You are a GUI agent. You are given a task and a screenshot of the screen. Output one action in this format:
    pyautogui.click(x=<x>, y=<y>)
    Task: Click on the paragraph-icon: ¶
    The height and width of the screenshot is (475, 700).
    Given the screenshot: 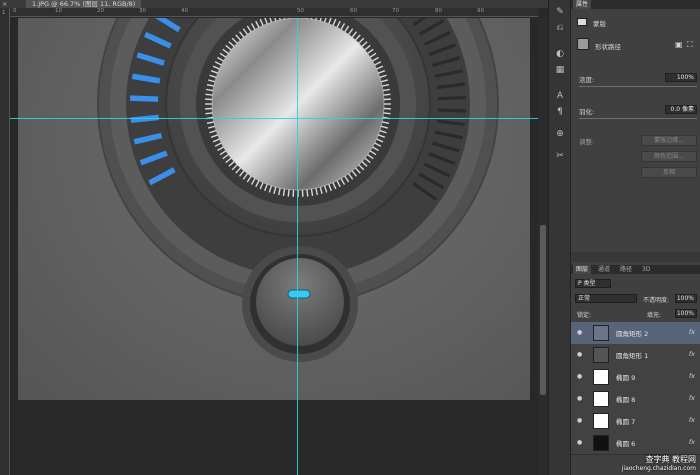 What is the action you would take?
    pyautogui.click(x=560, y=112)
    